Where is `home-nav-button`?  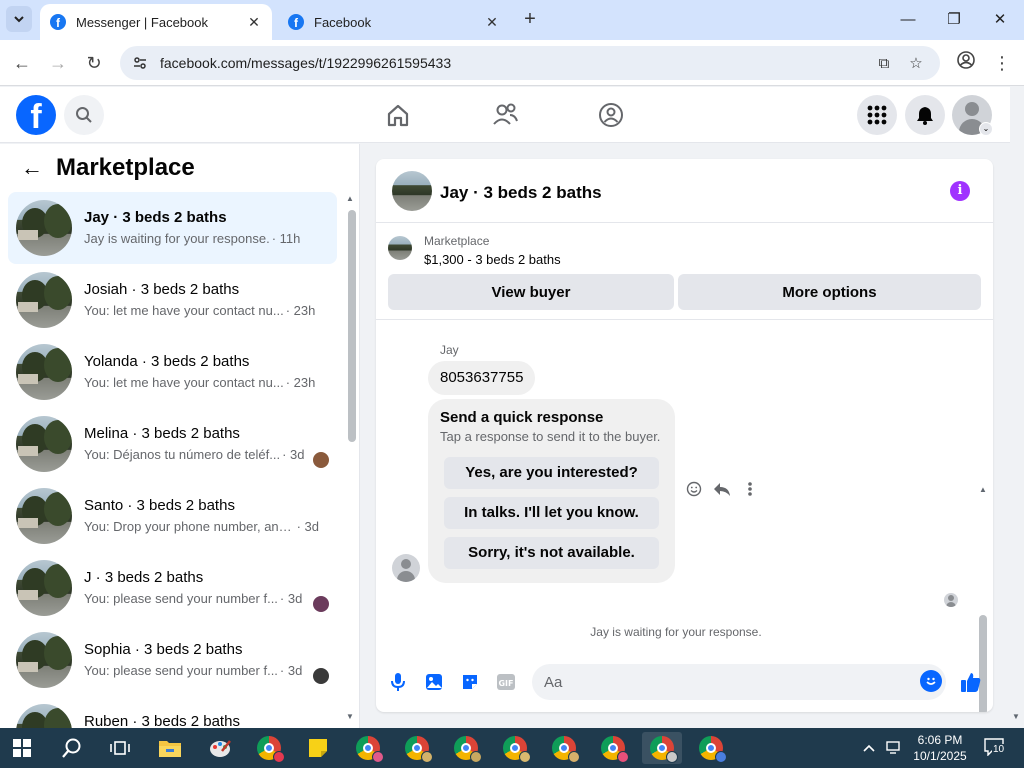 home-nav-button is located at coordinates (398, 115).